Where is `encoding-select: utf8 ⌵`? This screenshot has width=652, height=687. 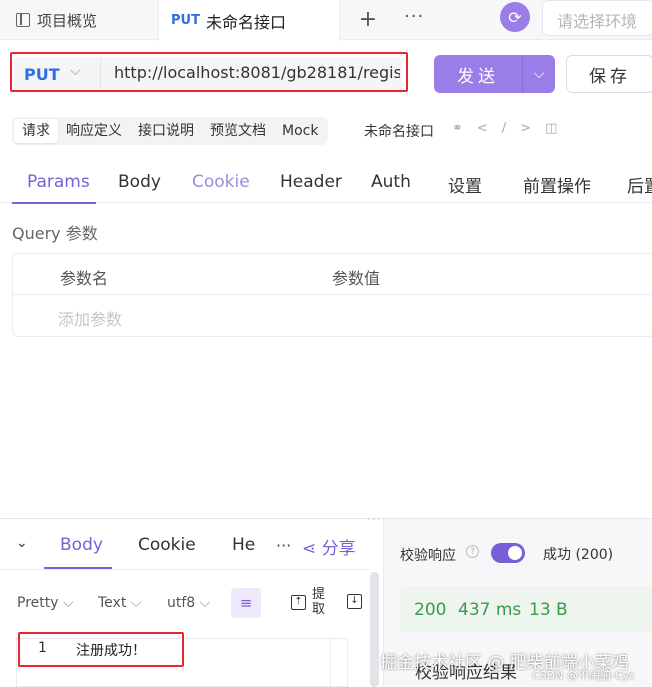
encoding-select: utf8 ⌵ is located at coordinates (188, 603).